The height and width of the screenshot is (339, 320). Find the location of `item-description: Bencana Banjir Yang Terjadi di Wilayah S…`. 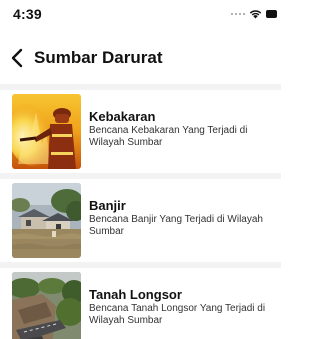

item-description: Bencana Banjir Yang Terjadi di Wilayah S… is located at coordinates (176, 225).